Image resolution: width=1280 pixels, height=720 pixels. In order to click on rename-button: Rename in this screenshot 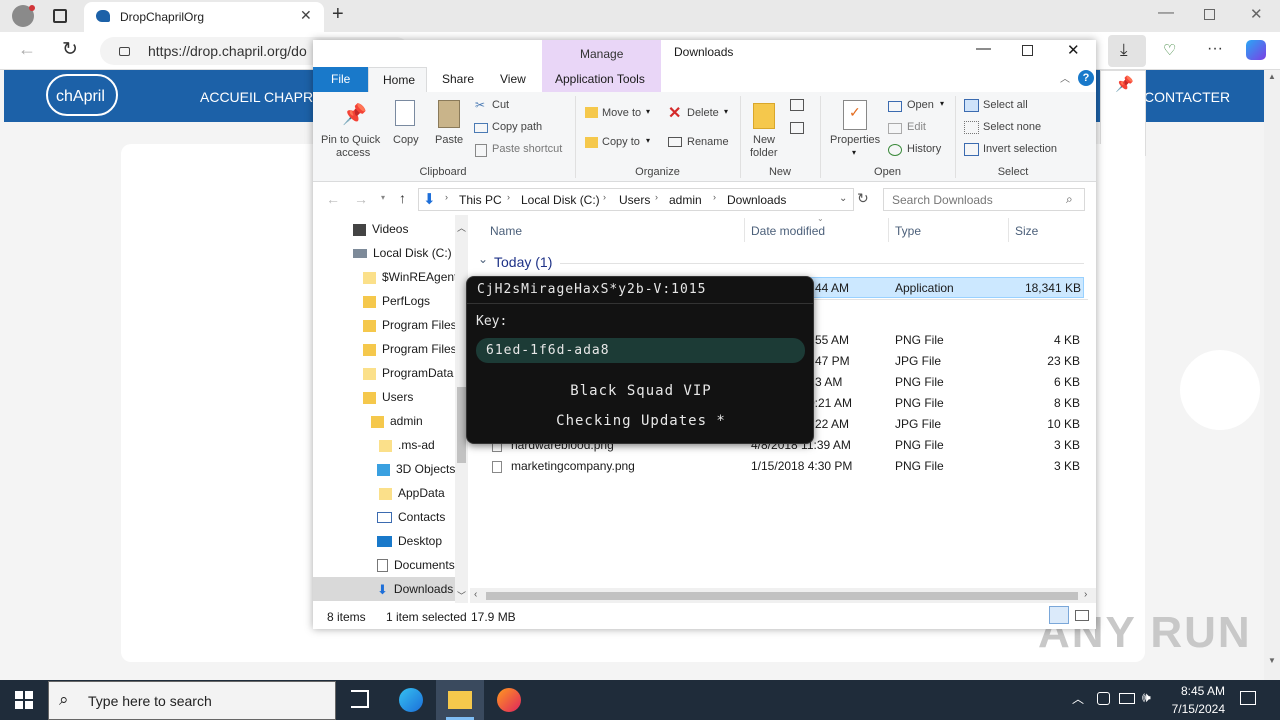, I will do `click(708, 142)`.